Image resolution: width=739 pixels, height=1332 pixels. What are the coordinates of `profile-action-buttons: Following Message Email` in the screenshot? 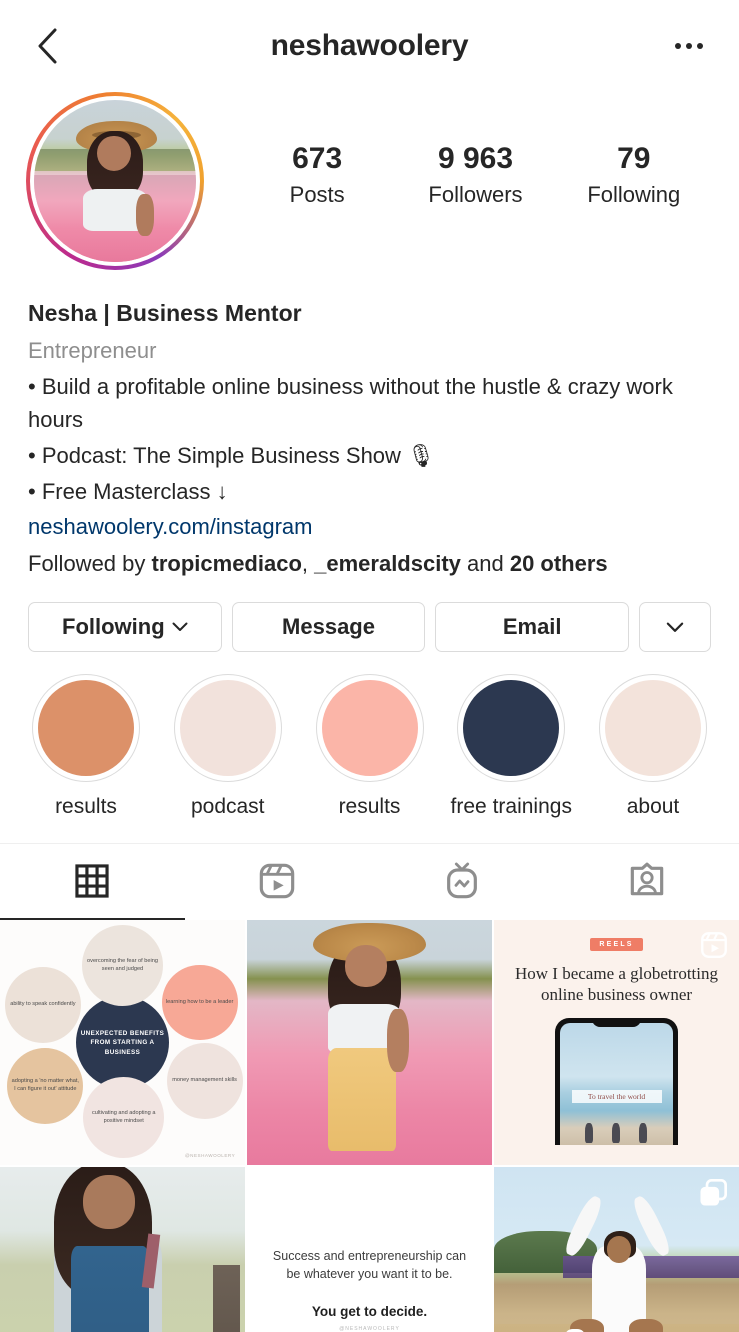 It's located at (369, 617).